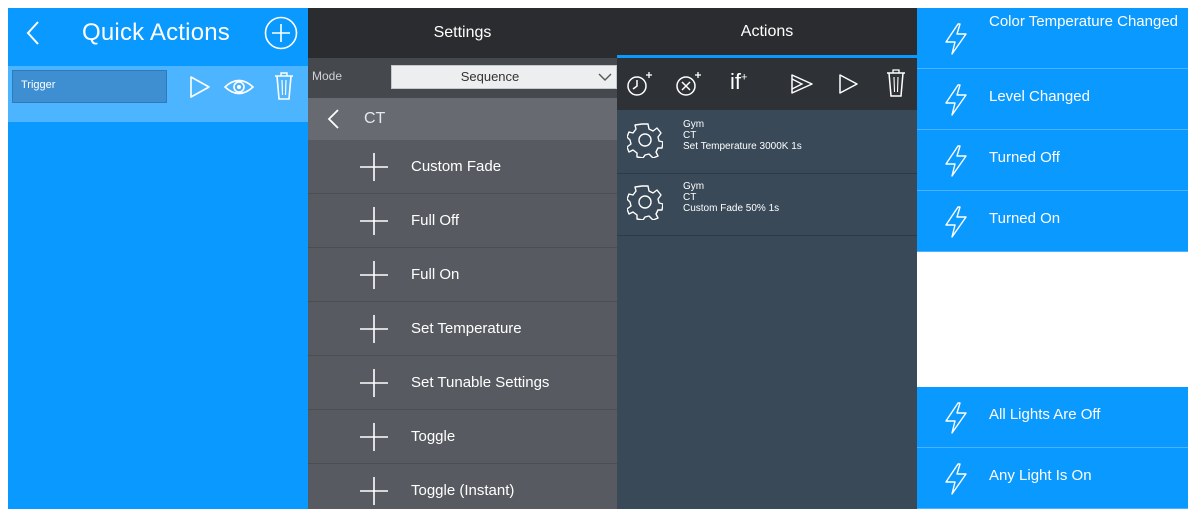 This screenshot has height=509, width=1188. What do you see at coordinates (480, 382) in the screenshot?
I see `list-item-label: Set Tunable Settings` at bounding box center [480, 382].